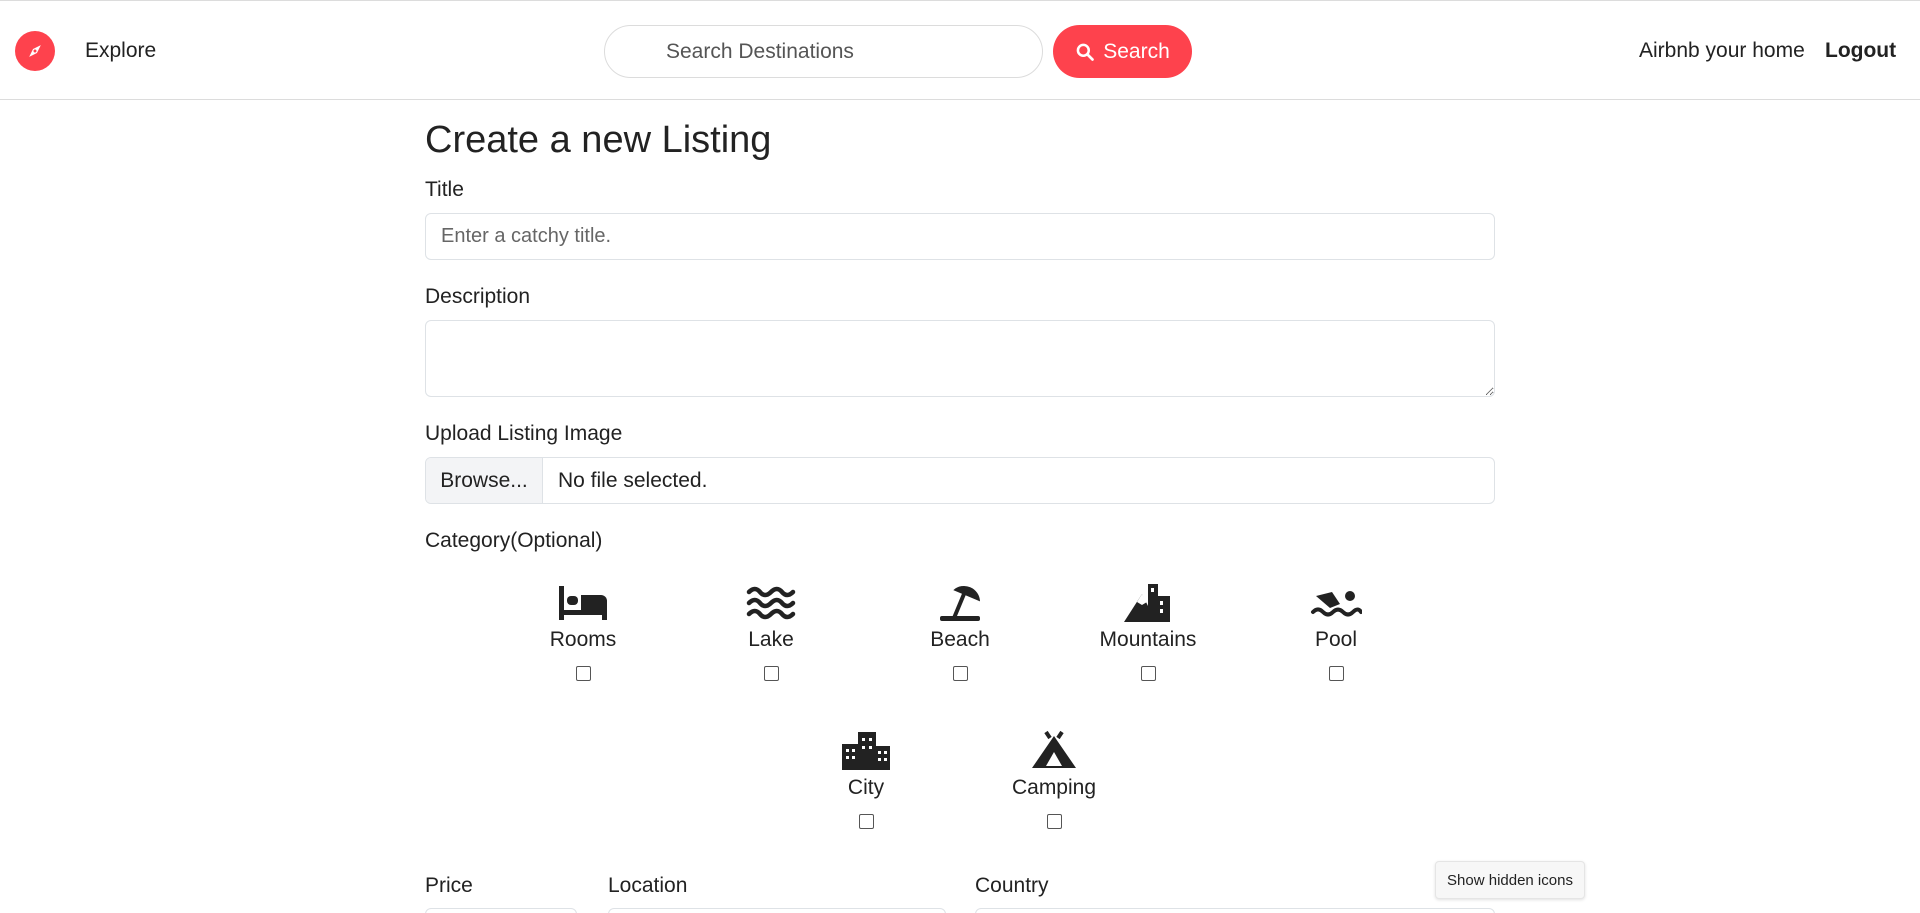 The width and height of the screenshot is (1920, 913). Describe the element at coordinates (35, 51) in the screenshot. I see `compass-logo-icon` at that location.